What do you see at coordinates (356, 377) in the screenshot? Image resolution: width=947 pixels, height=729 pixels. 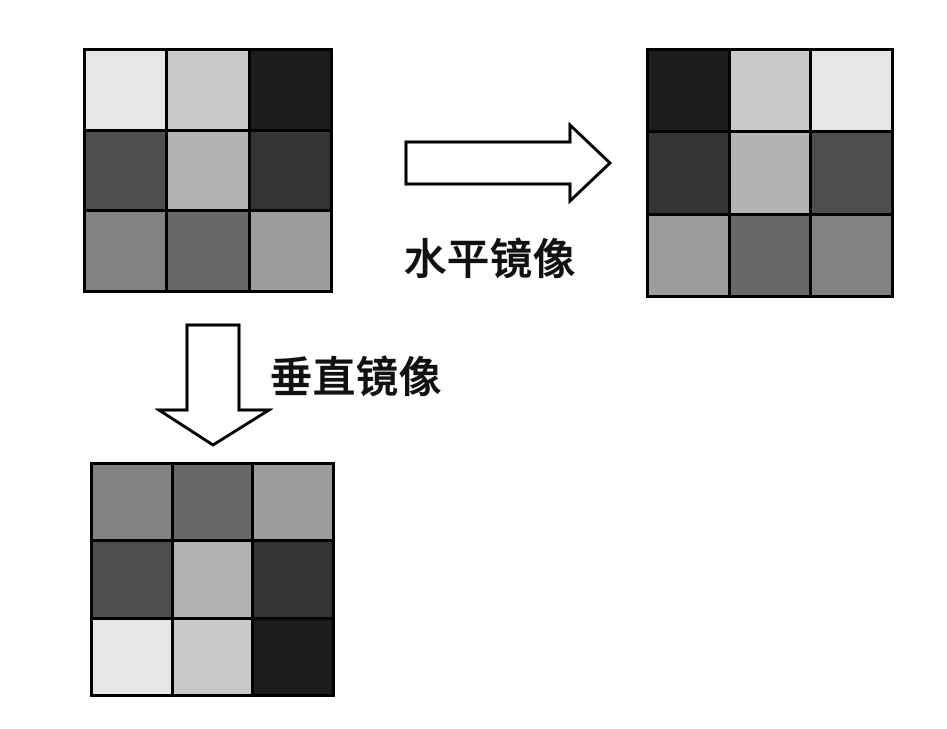 I see `vertical-mirror-label: 垂直镜像` at bounding box center [356, 377].